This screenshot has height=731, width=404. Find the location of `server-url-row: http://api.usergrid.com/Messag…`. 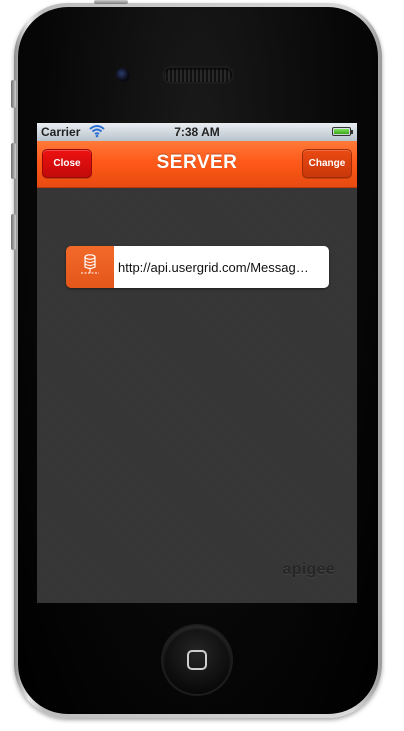

server-url-row: http://api.usergrid.com/Messag… is located at coordinates (197, 267).